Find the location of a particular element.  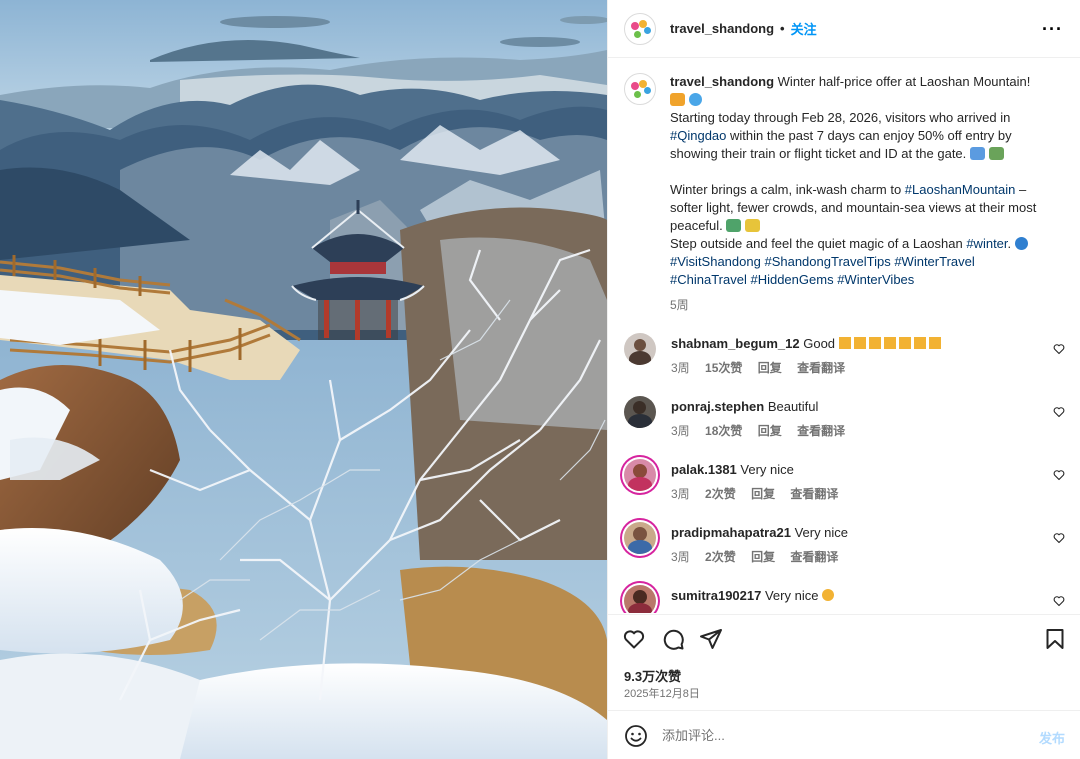

comment-text: shabnam_begum_12 Good is located at coordinates (807, 343).